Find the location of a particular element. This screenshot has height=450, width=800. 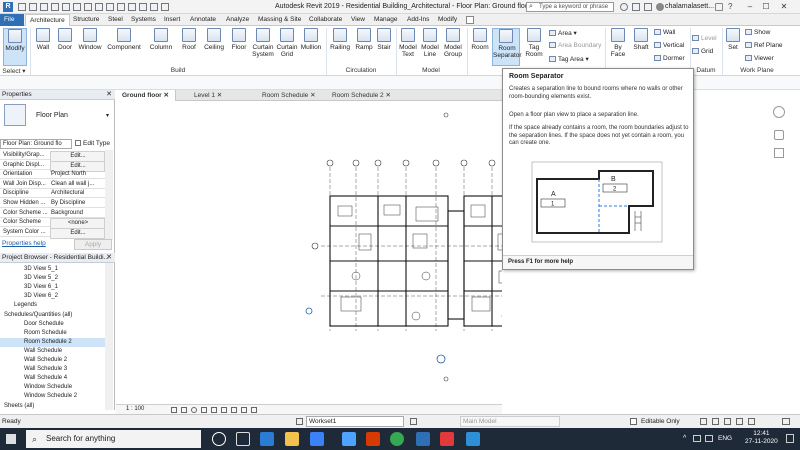

dormer-button: Dormer is located at coordinates (669, 58).